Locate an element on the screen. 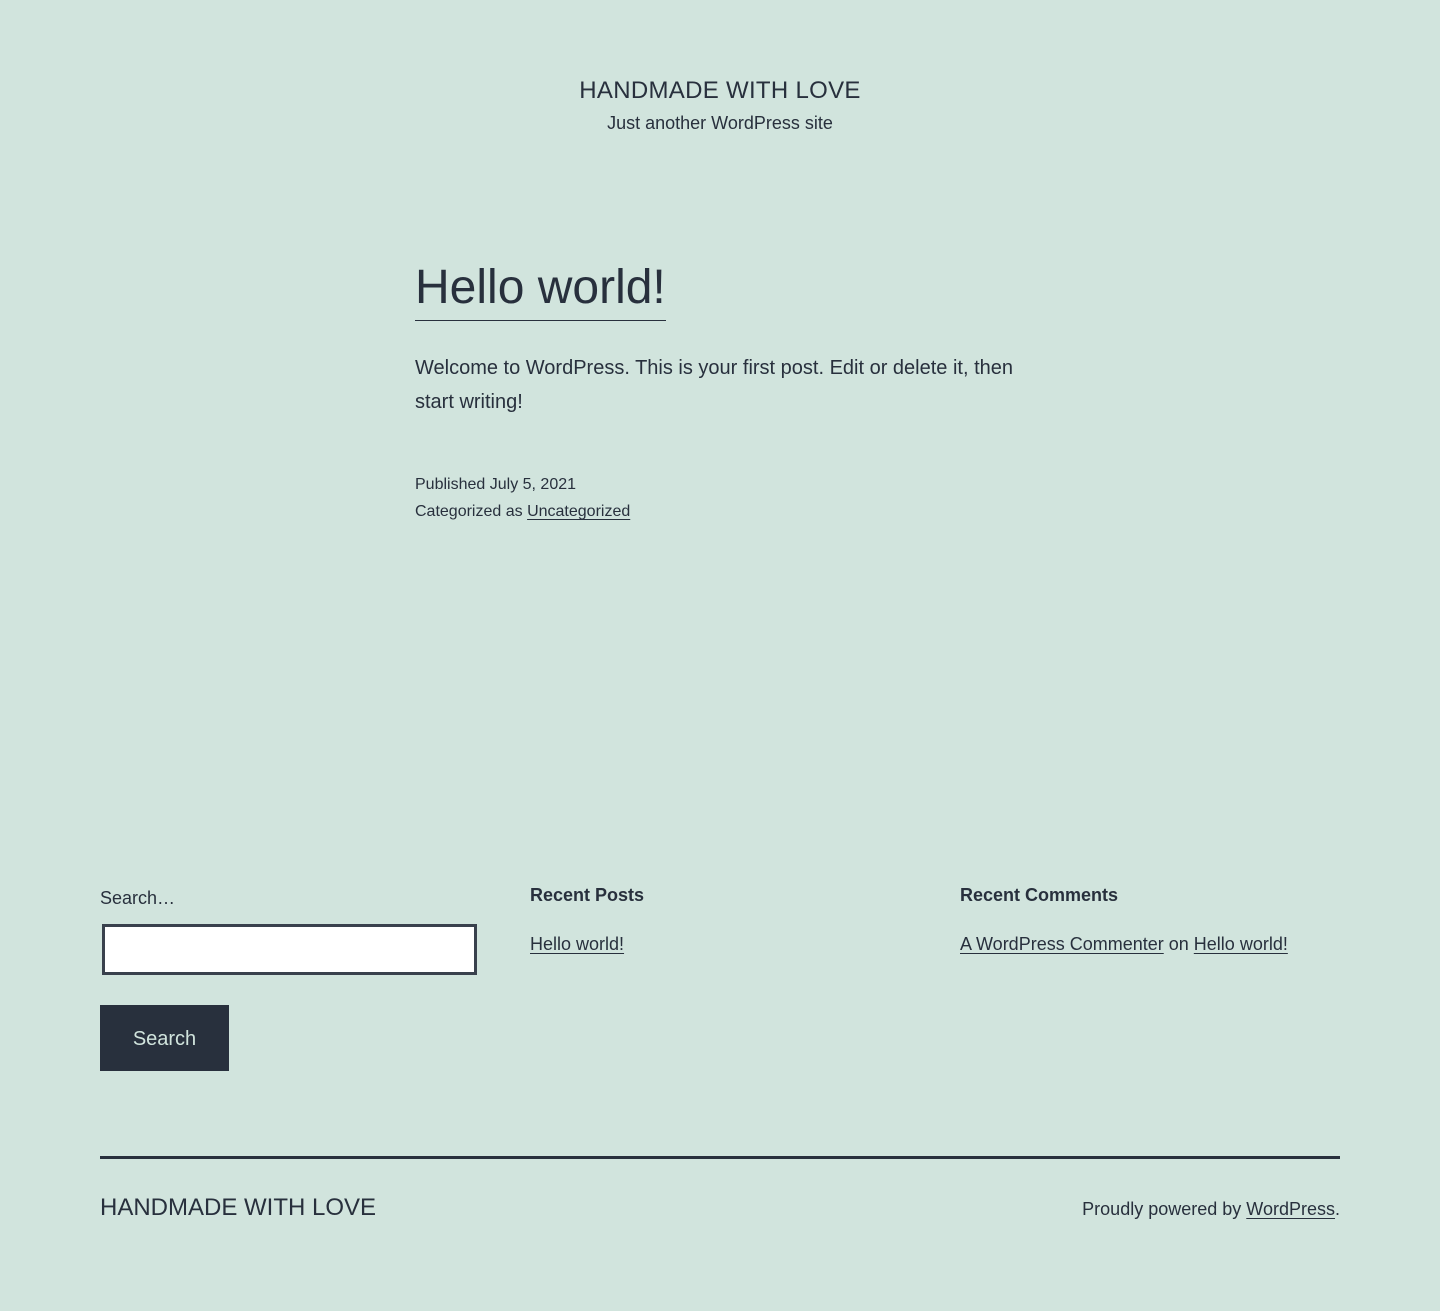  search-button: Search is located at coordinates (164, 1038).